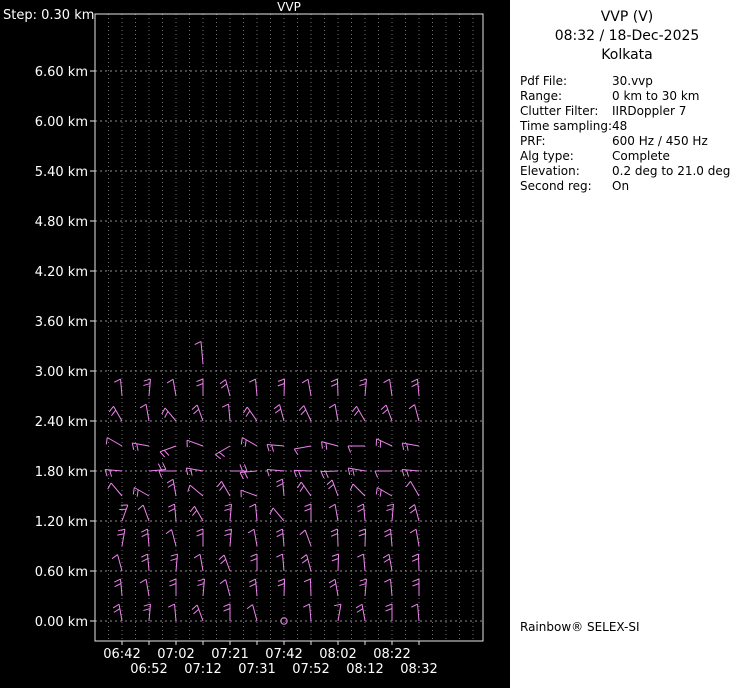  I want to click on info-row: Elevation: 0.2 deg to 21.0 deg, so click(632, 171).